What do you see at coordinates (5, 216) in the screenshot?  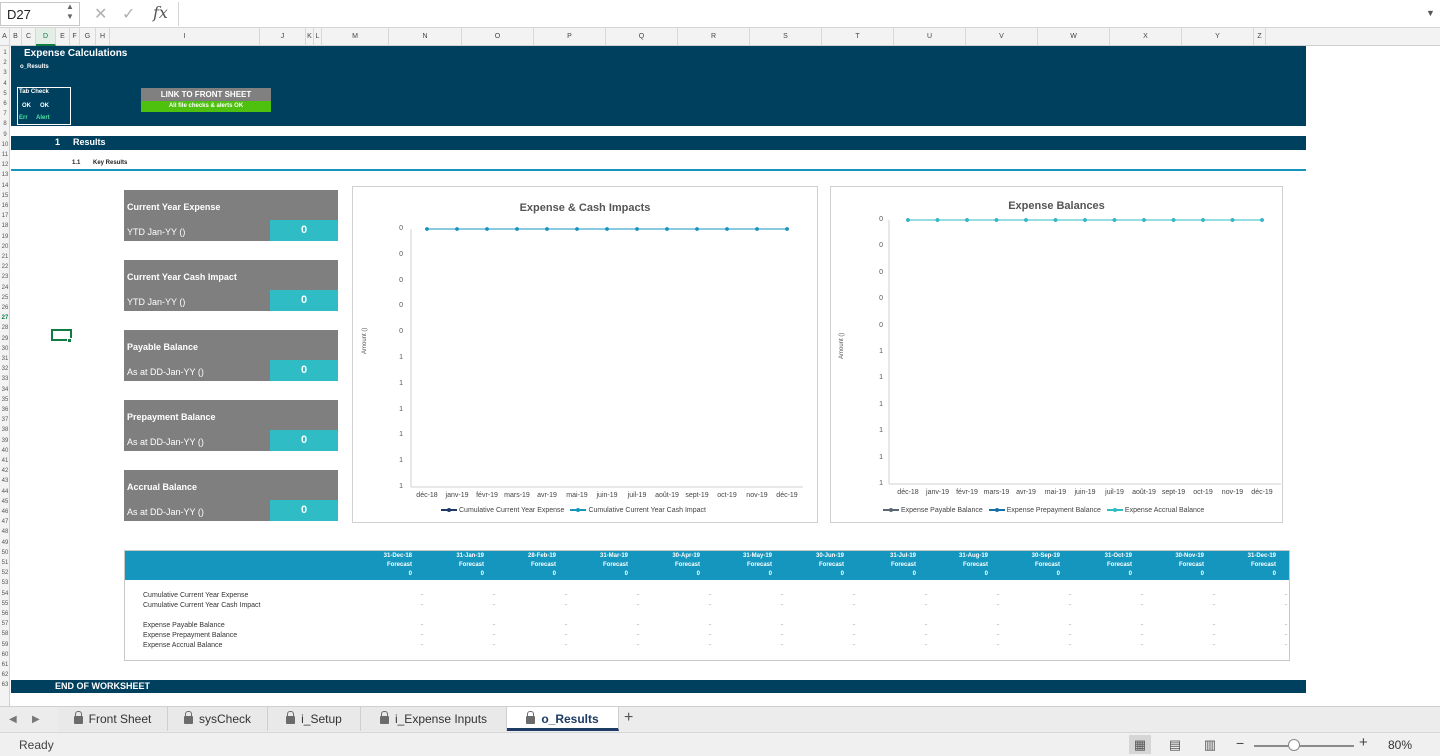 I see `row-header: 17` at bounding box center [5, 216].